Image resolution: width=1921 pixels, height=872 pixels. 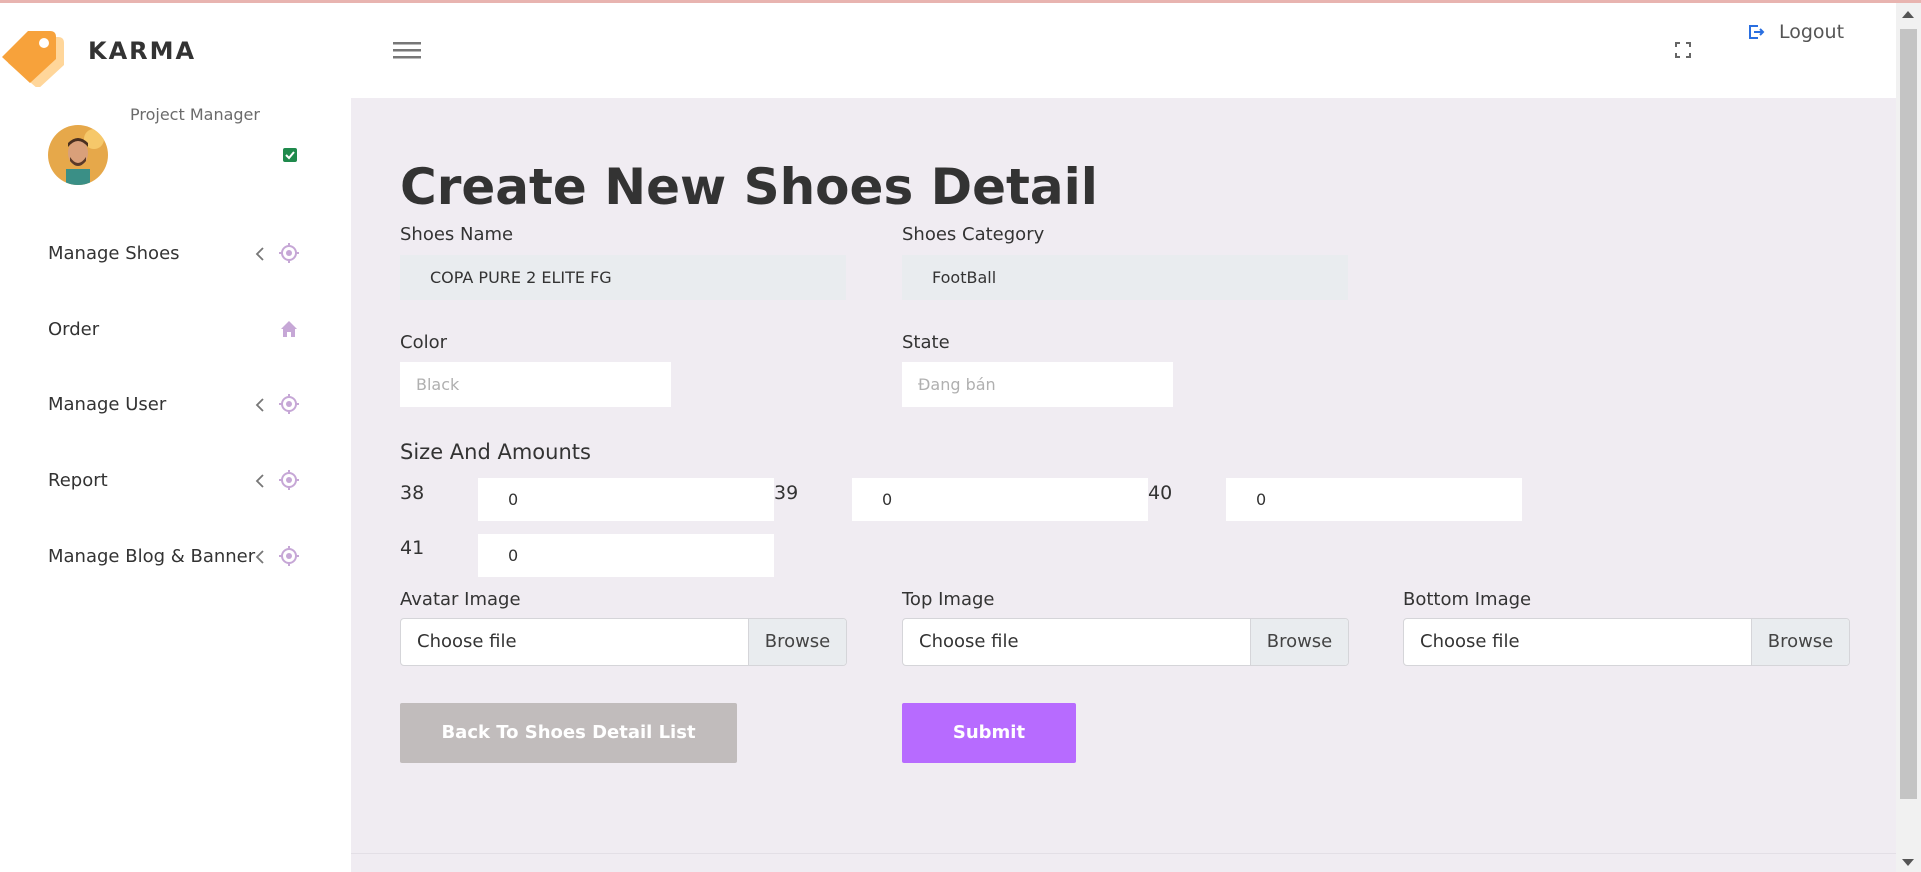 What do you see at coordinates (142, 51) in the screenshot?
I see `brand-name: KARMA` at bounding box center [142, 51].